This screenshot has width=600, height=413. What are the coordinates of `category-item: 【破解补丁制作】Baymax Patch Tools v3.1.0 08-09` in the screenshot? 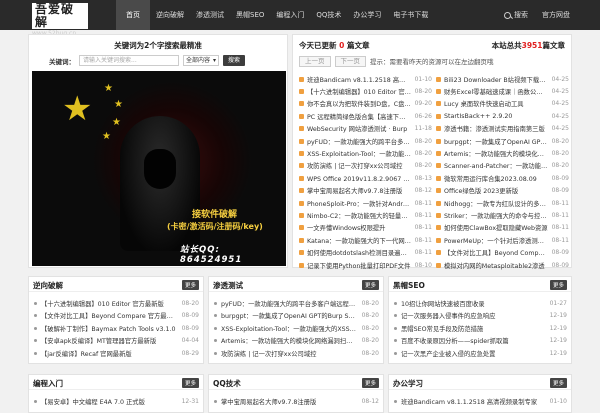 It's located at (116, 328).